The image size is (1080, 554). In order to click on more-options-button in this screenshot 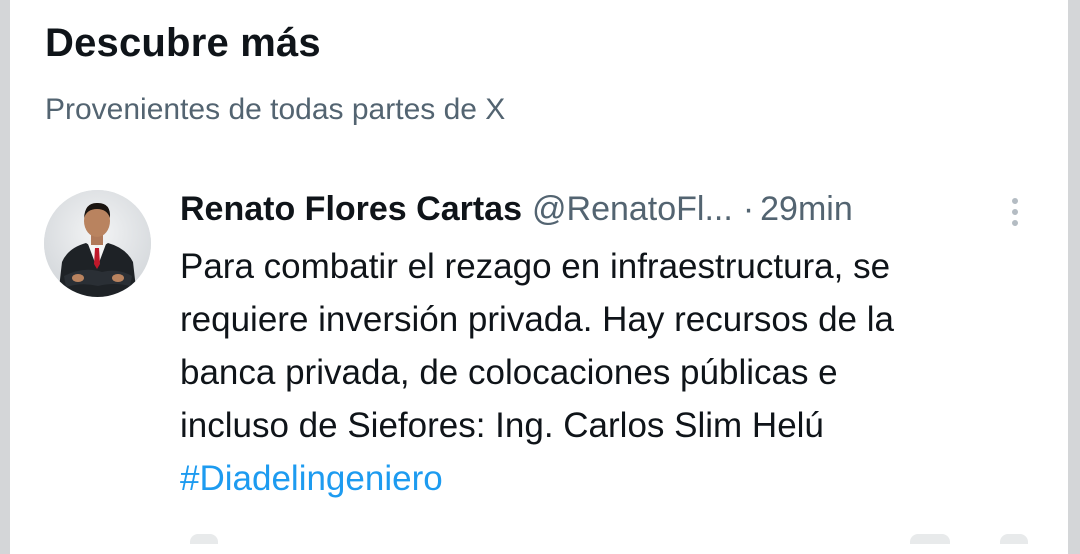, I will do `click(1015, 212)`.